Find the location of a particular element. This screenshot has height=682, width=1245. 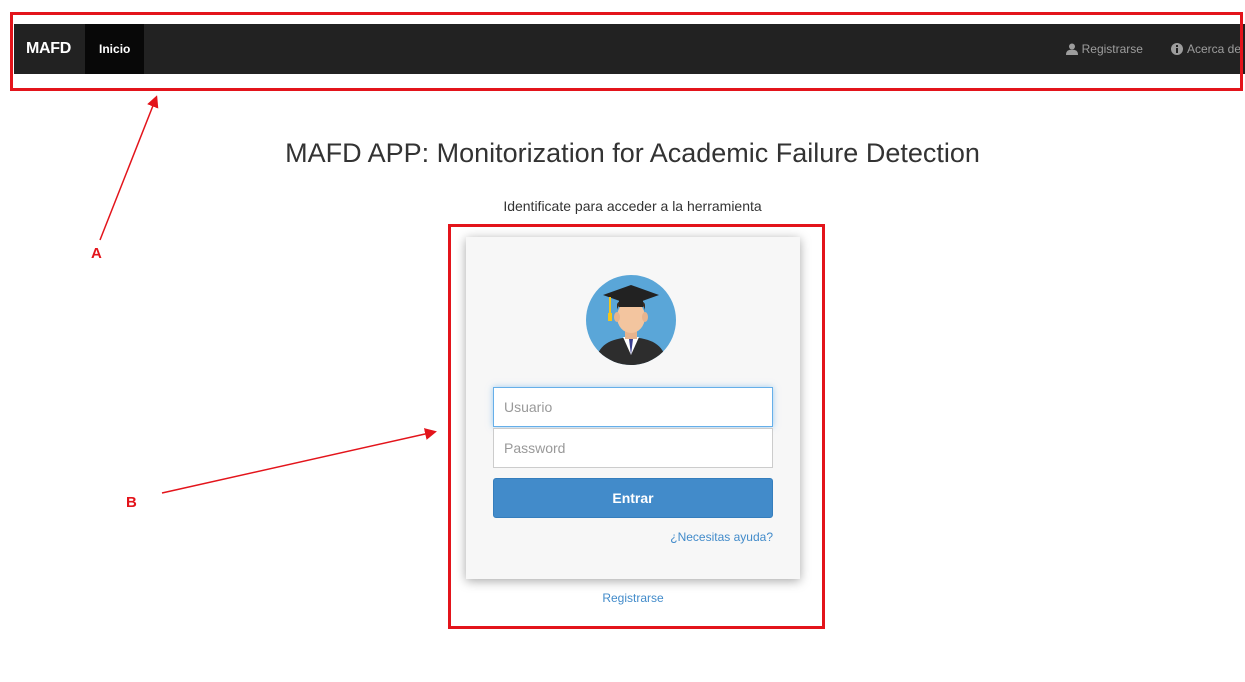

annotation-label-b: B is located at coordinates (131, 502).